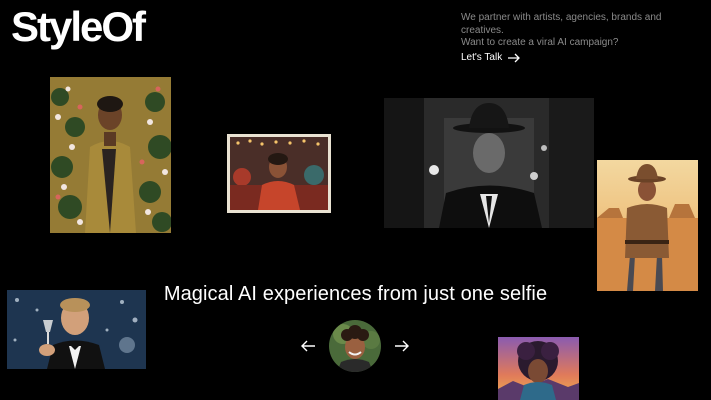  Describe the element at coordinates (78, 27) in the screenshot. I see `brand-logo: StyleOf` at that location.